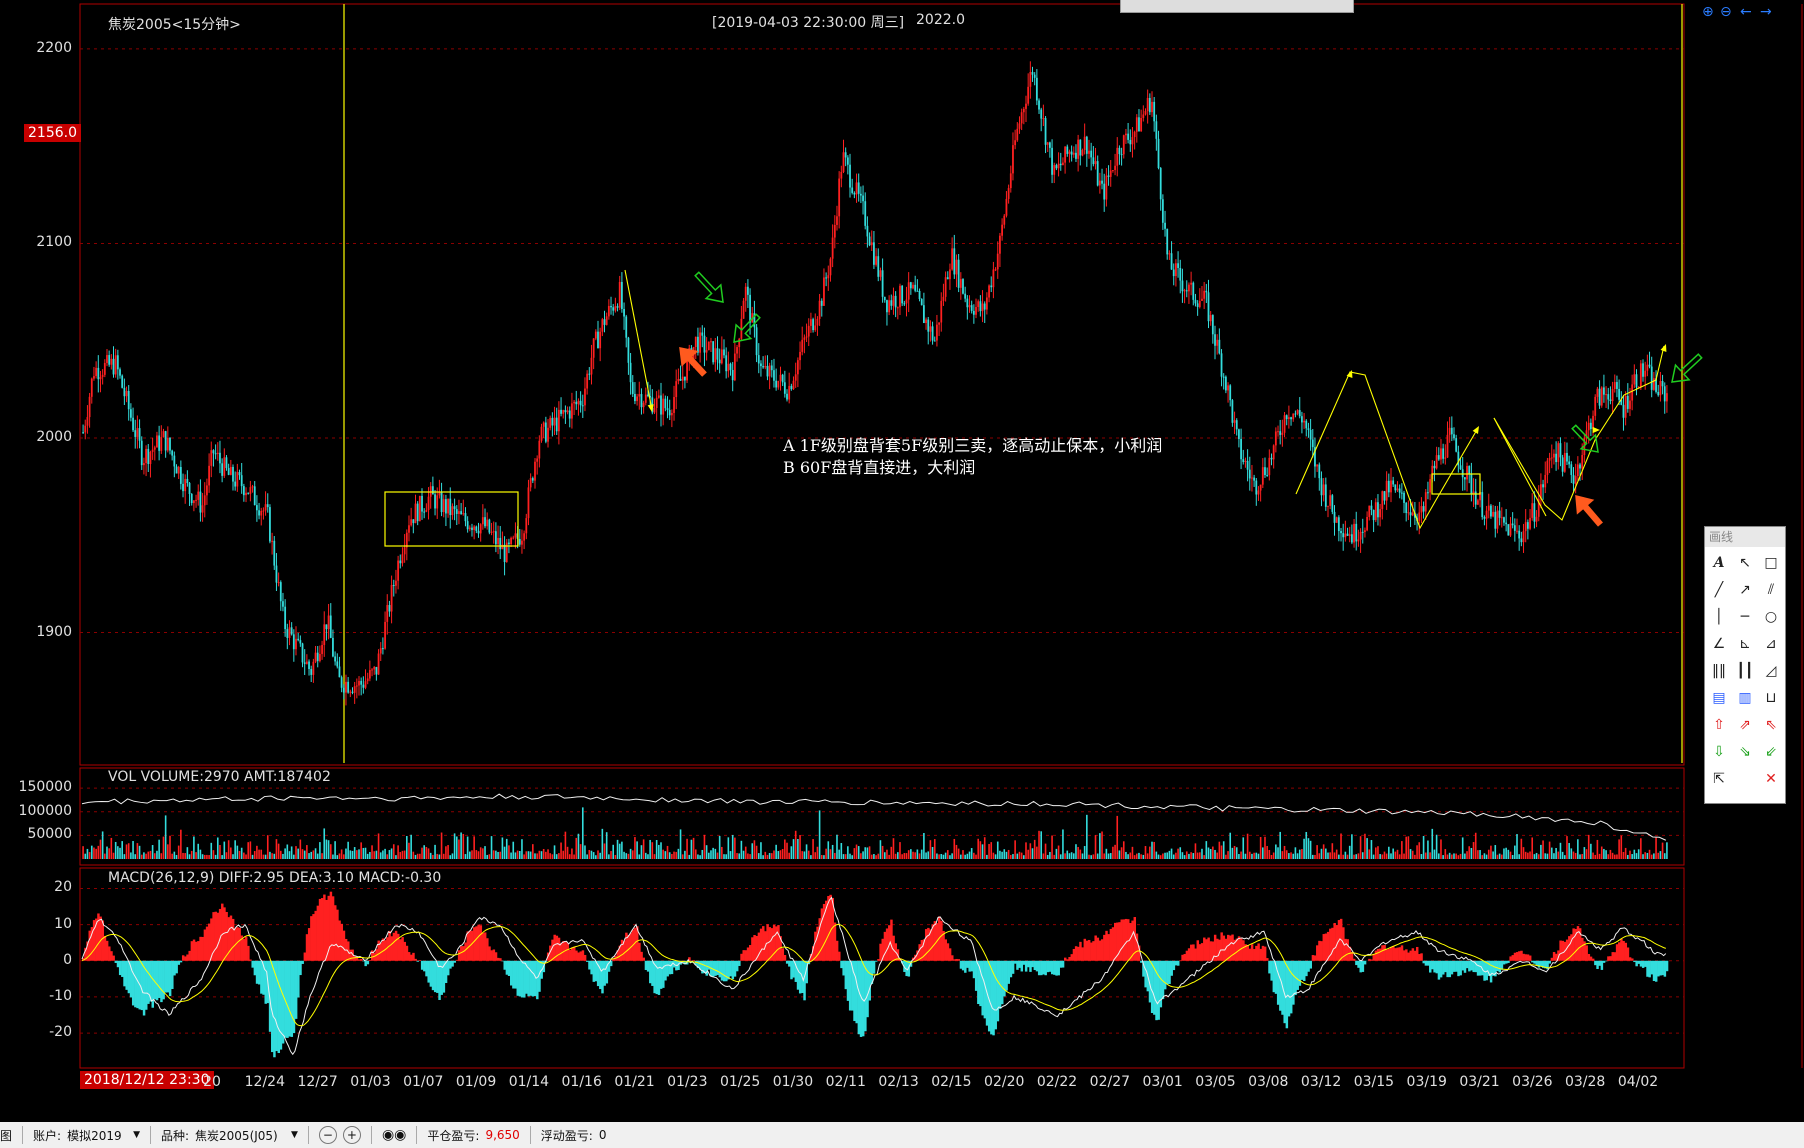 The width and height of the screenshot is (1804, 1148). Describe the element at coordinates (1719, 562) in the screenshot. I see `text-tool-icon: A` at that location.